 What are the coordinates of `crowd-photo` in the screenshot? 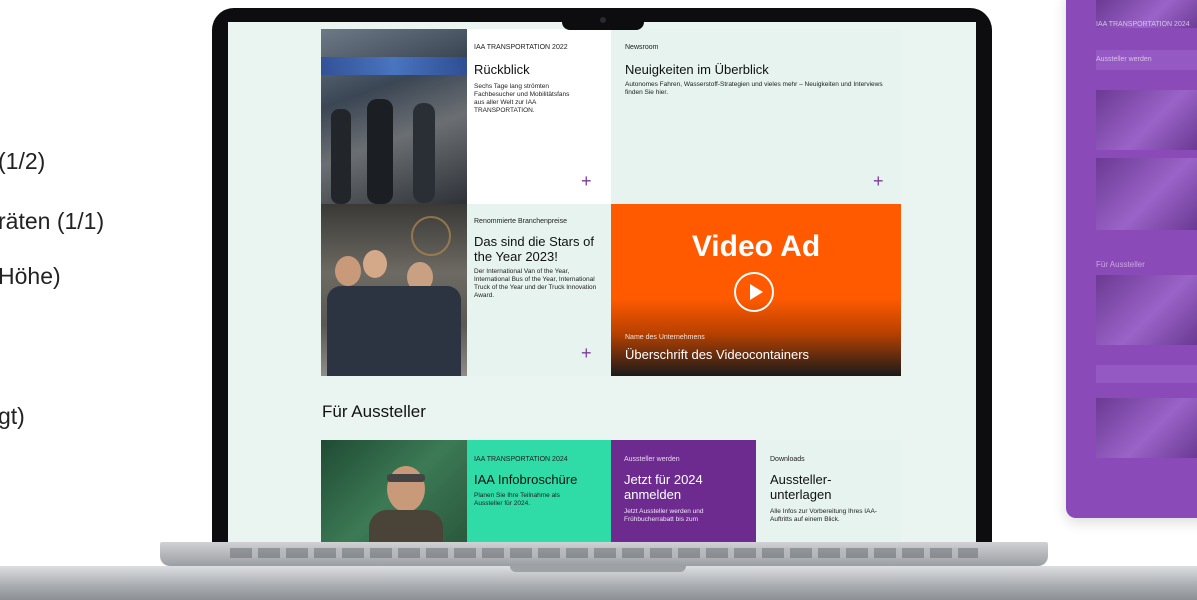 It's located at (394, 116).